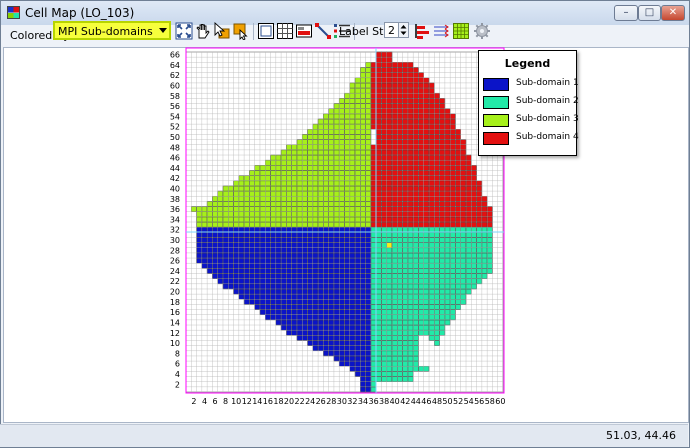  What do you see at coordinates (547, 119) in the screenshot?
I see `legend-label: Sub-domain 3` at bounding box center [547, 119].